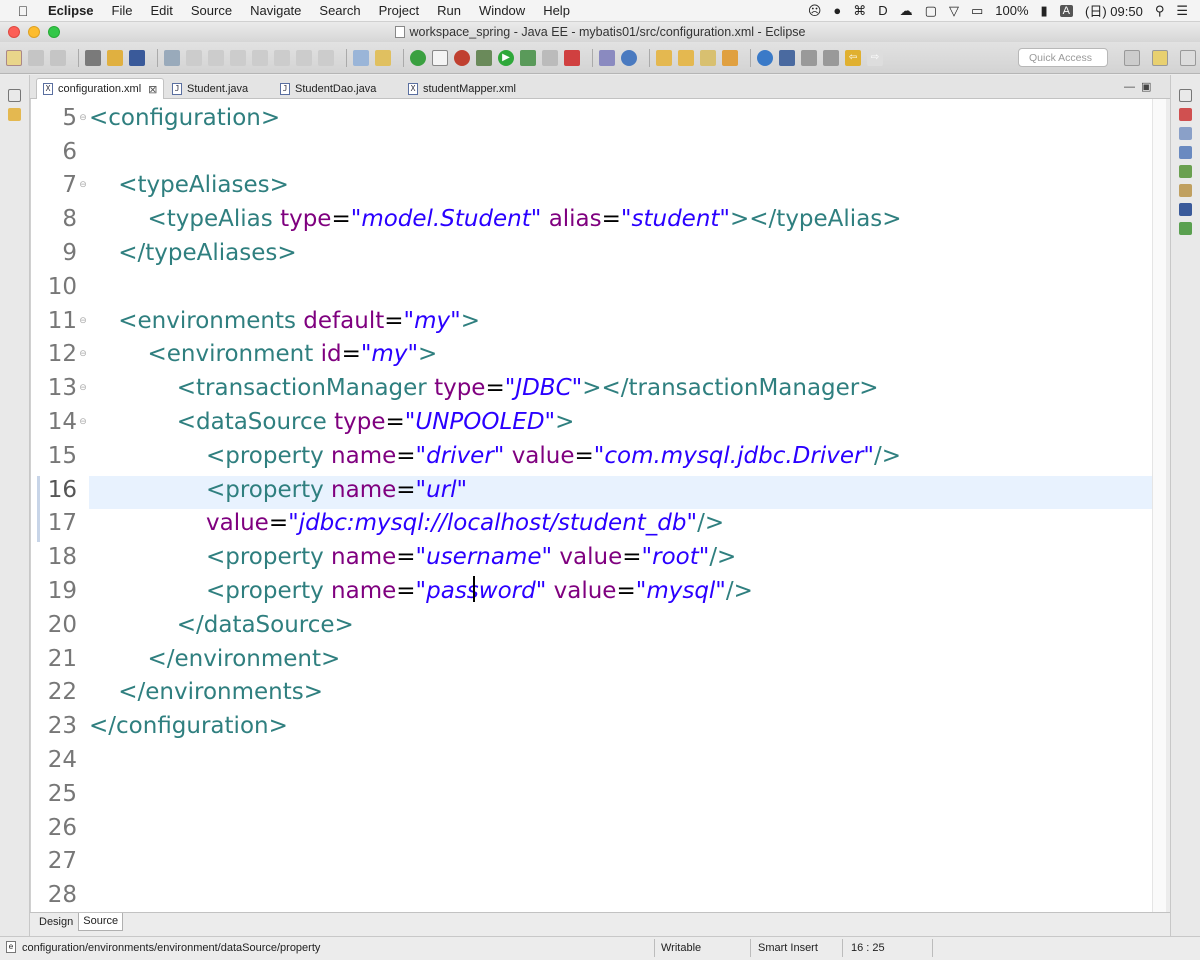 The width and height of the screenshot is (1200, 960). I want to click on toggle-mark-occurrences-icon, so click(383, 57).